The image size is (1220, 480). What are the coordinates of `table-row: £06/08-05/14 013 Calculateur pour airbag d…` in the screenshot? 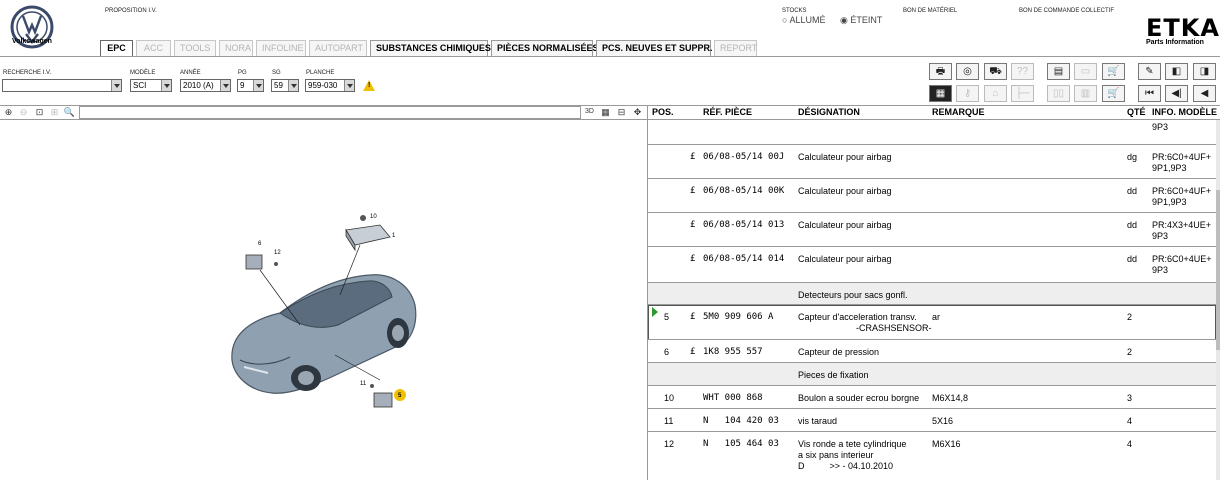 It's located at (932, 230).